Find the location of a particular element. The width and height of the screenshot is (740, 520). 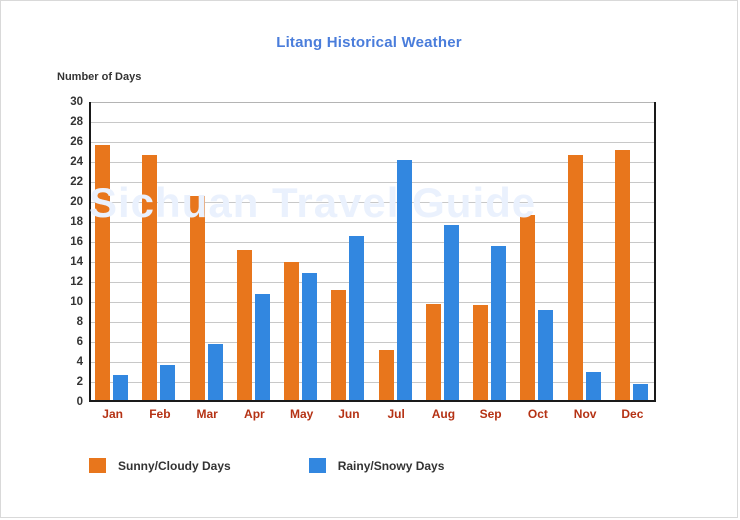

x-axis-tick-label: Jun is located at coordinates (349, 414).